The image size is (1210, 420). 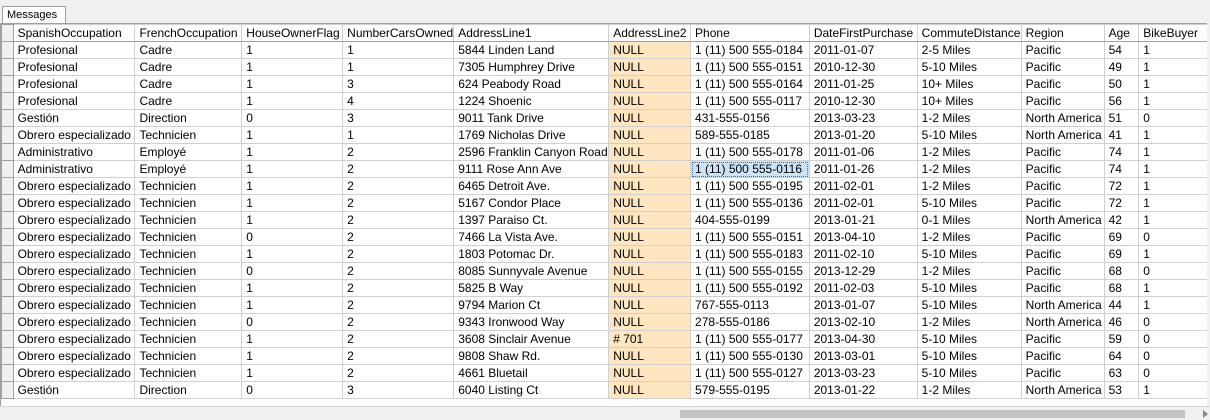 I want to click on cell-datefirstpurchase: 2013-04-30, so click(x=863, y=339).